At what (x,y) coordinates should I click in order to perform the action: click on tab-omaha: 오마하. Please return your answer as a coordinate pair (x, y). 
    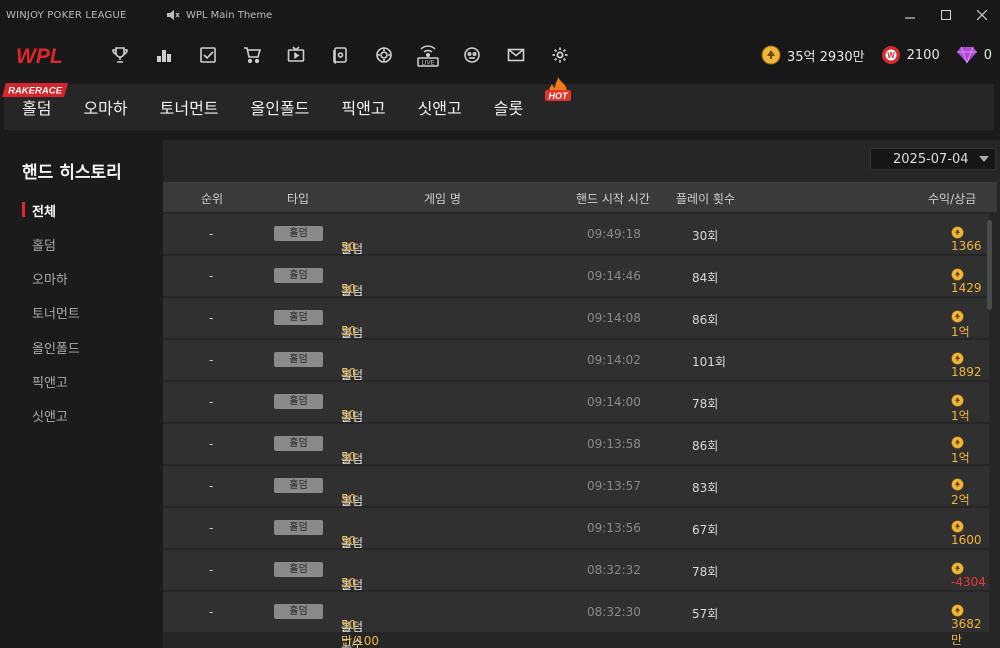
    Looking at the image, I should click on (105, 107).